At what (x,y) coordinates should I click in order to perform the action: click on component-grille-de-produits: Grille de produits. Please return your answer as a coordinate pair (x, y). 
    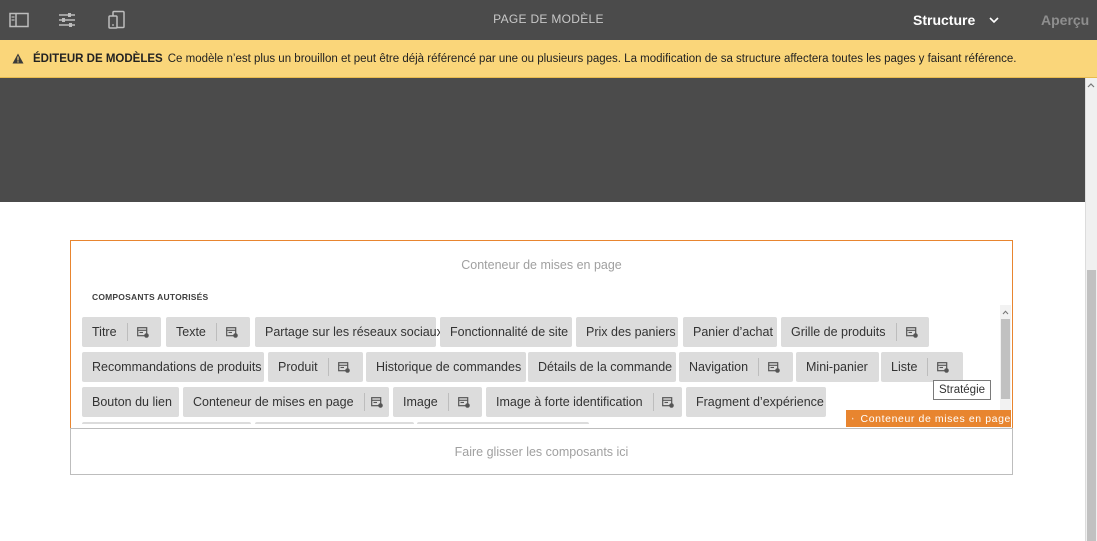
    Looking at the image, I should click on (855, 332).